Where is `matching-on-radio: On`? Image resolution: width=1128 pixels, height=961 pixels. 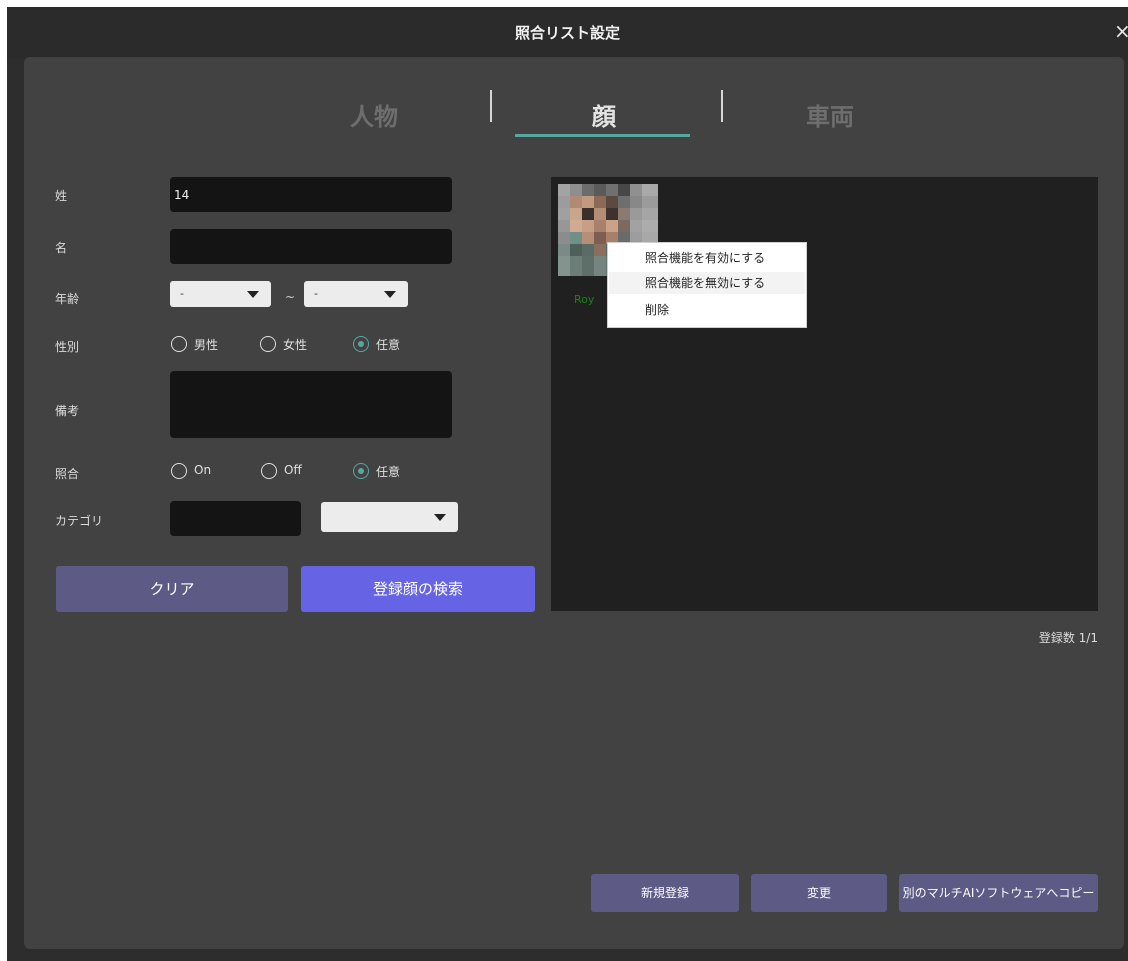 matching-on-radio: On is located at coordinates (206, 472).